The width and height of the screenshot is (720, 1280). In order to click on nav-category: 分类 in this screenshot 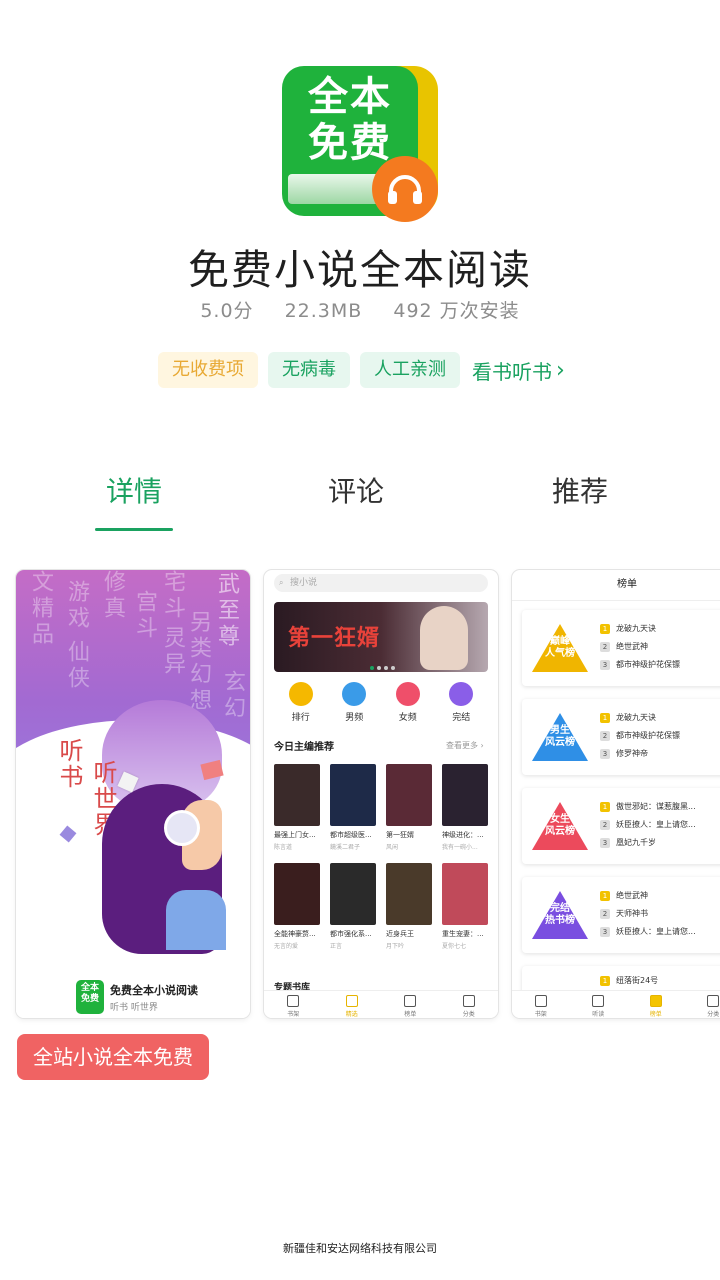, I will do `click(713, 1004)`.